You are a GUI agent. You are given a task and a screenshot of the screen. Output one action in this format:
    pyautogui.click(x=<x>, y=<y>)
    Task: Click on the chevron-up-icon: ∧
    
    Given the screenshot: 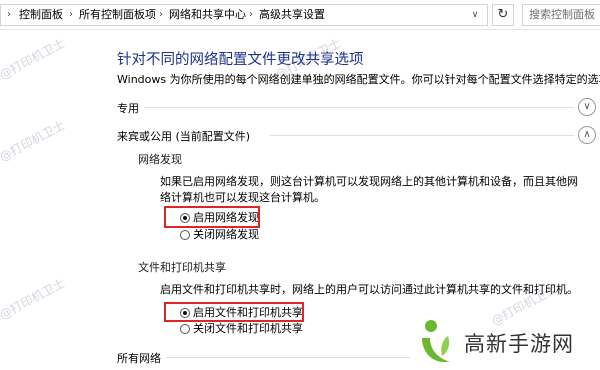 What is the action you would take?
    pyautogui.click(x=587, y=135)
    